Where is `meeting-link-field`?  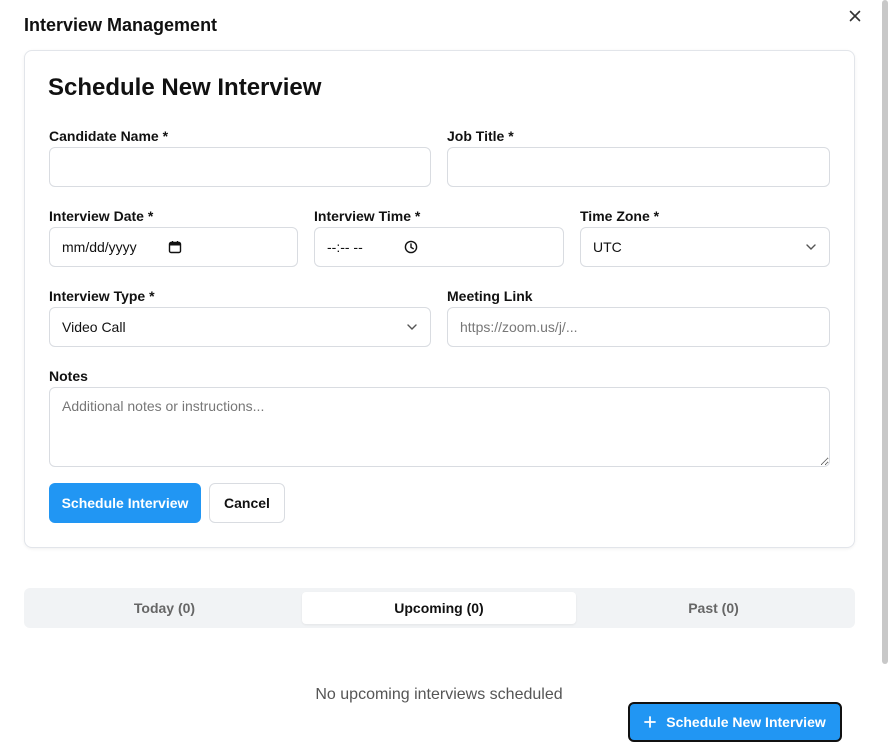
meeting-link-field is located at coordinates (638, 327).